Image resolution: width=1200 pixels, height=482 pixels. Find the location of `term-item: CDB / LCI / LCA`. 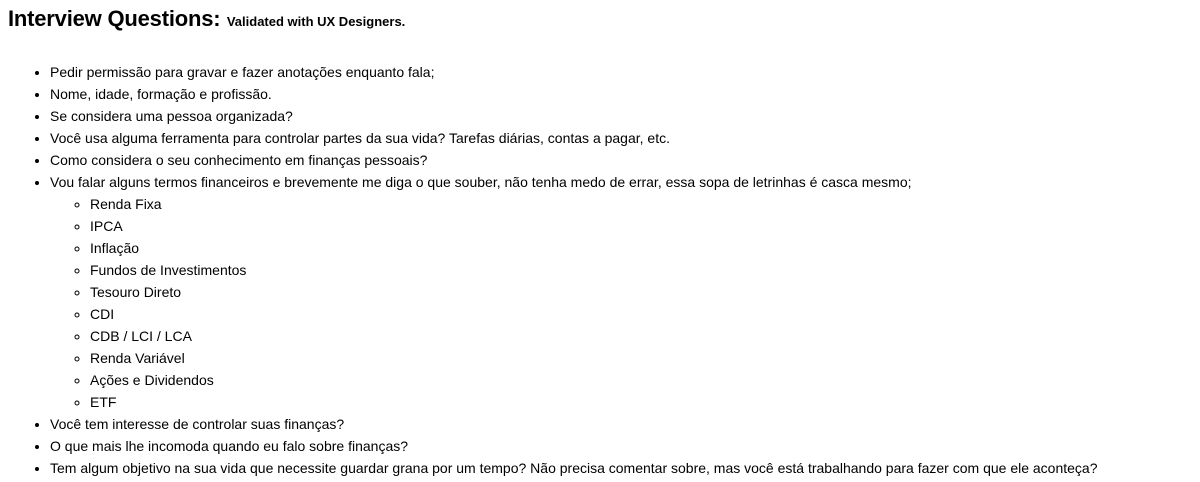

term-item: CDB / LCI / LCA is located at coordinates (594, 336).